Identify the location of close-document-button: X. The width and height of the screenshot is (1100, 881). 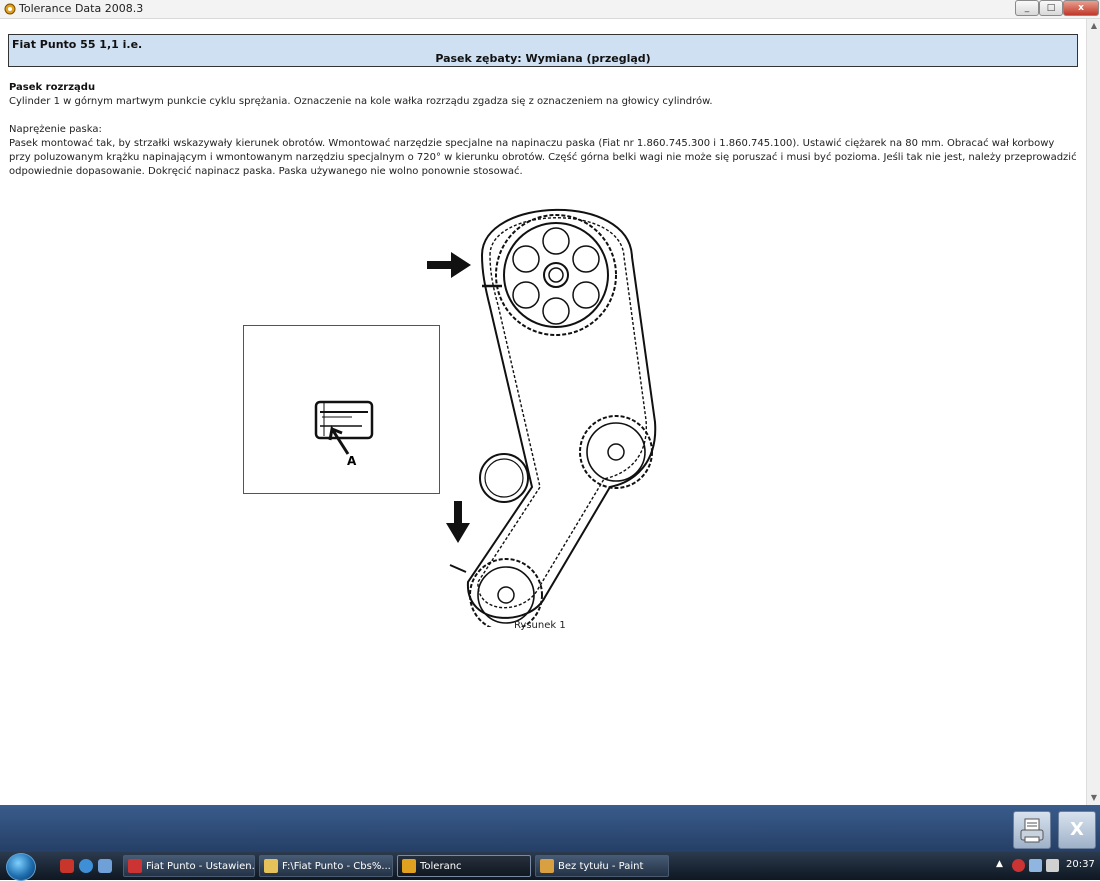
(1077, 830).